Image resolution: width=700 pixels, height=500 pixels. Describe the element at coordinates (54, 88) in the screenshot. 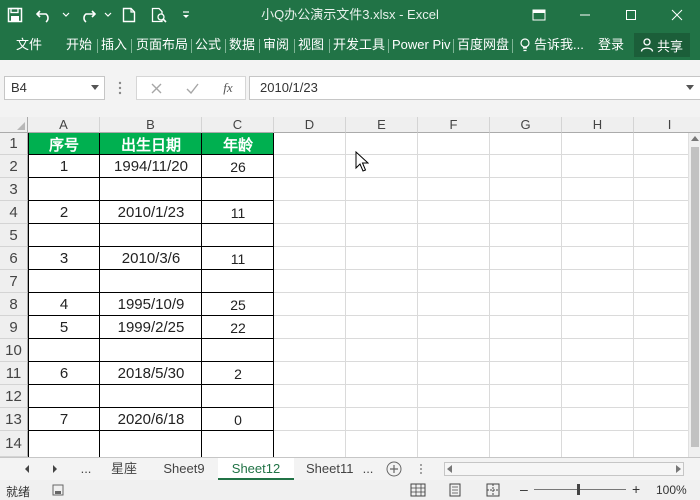

I see `name-box: B4` at that location.